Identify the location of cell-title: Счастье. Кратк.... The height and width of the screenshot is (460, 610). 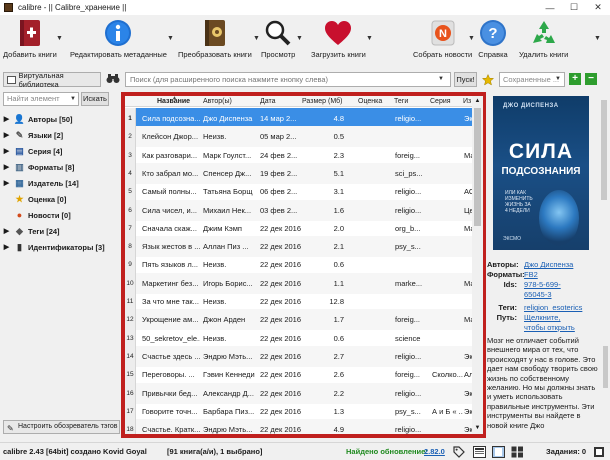
(171, 430).